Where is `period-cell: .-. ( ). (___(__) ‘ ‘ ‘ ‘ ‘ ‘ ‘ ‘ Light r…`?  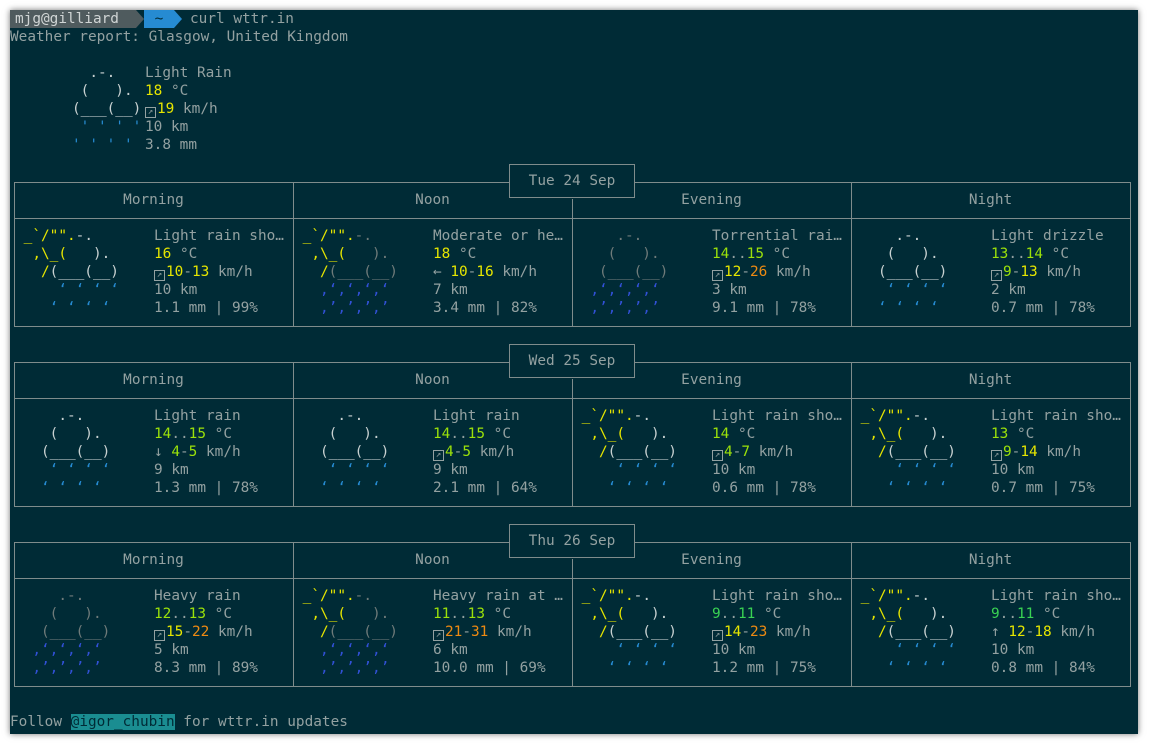
period-cell: .-. ( ). (___(__) ‘ ‘ ‘ ‘ ‘ ‘ ‘ ‘ Light r… is located at coordinates (432, 453).